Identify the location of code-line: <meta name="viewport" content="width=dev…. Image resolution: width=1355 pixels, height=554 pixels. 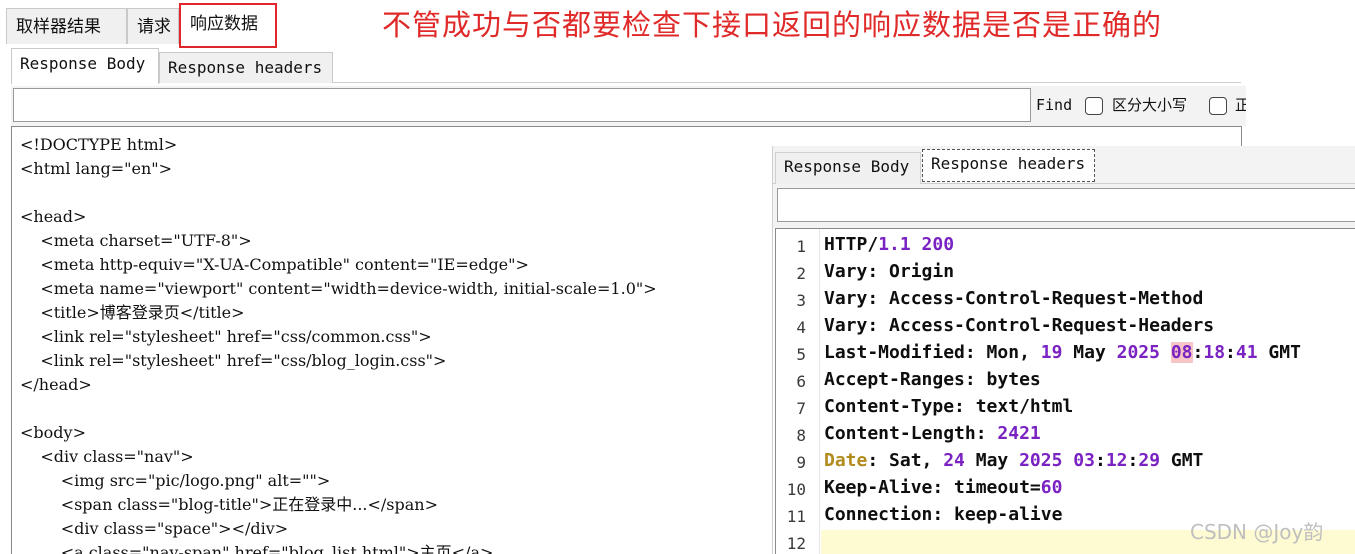
(338, 288).